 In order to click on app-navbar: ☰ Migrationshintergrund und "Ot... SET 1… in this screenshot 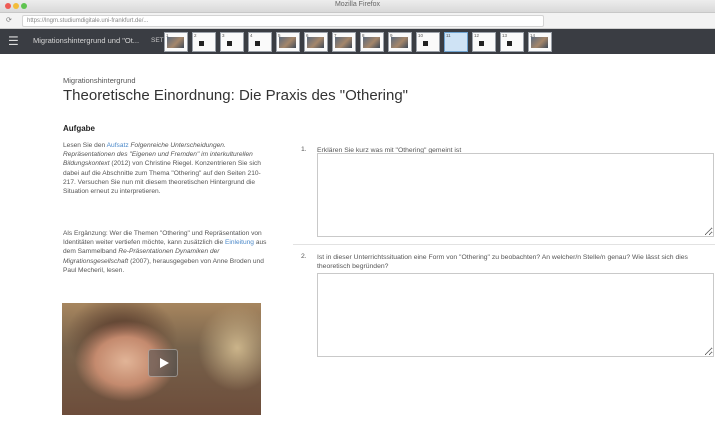, I will do `click(357, 41)`.